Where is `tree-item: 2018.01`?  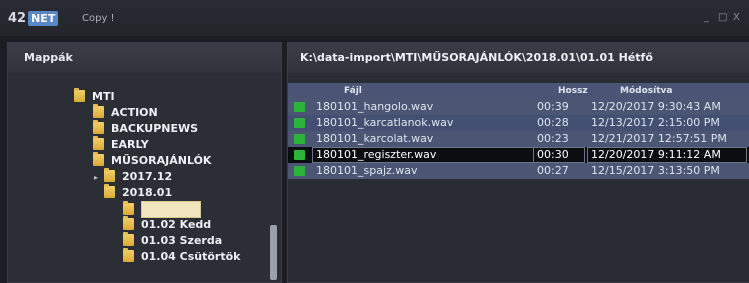 tree-item: 2018.01 is located at coordinates (138, 192).